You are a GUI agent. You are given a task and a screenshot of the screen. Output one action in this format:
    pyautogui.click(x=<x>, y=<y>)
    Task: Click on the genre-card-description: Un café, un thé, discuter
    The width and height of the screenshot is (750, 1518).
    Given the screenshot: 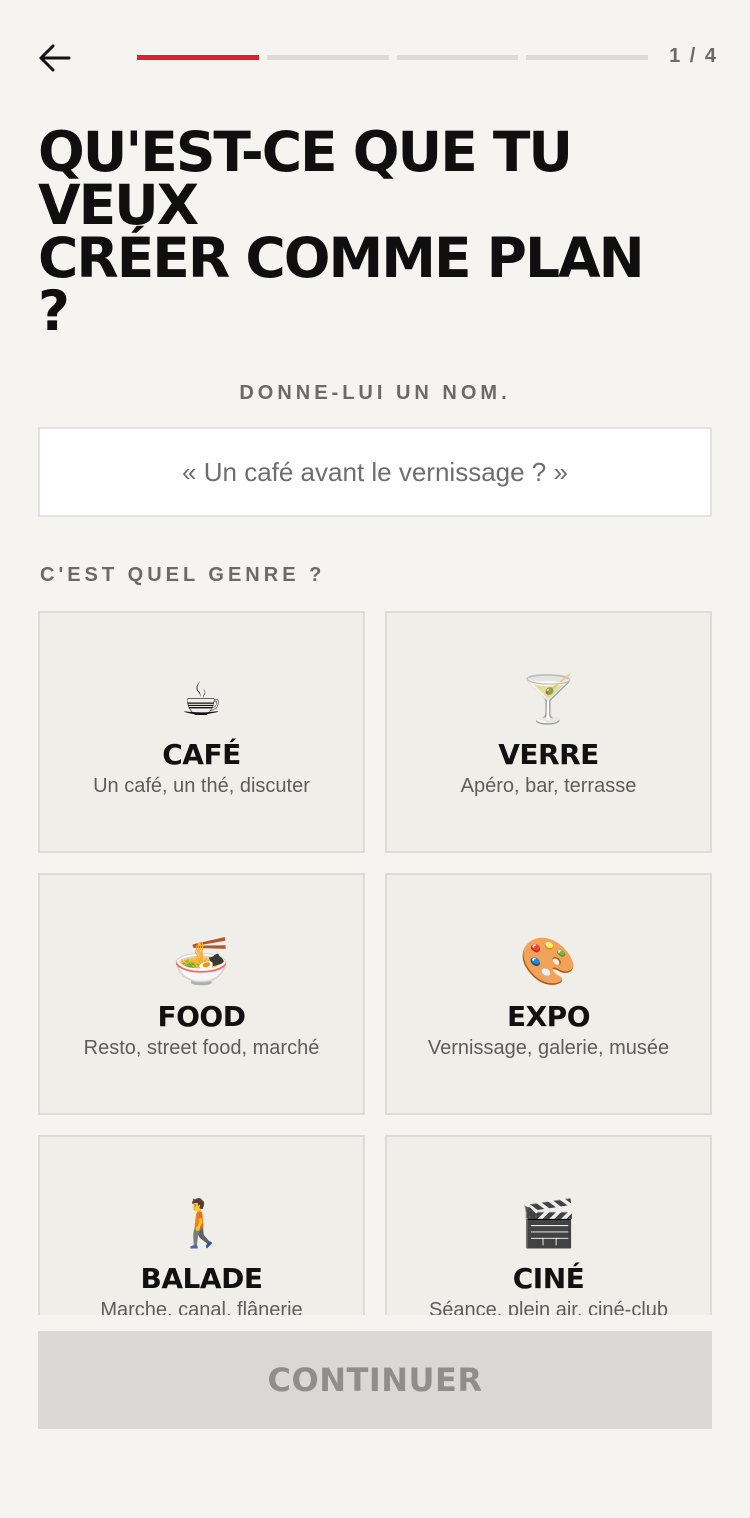 What is the action you would take?
    pyautogui.click(x=201, y=786)
    